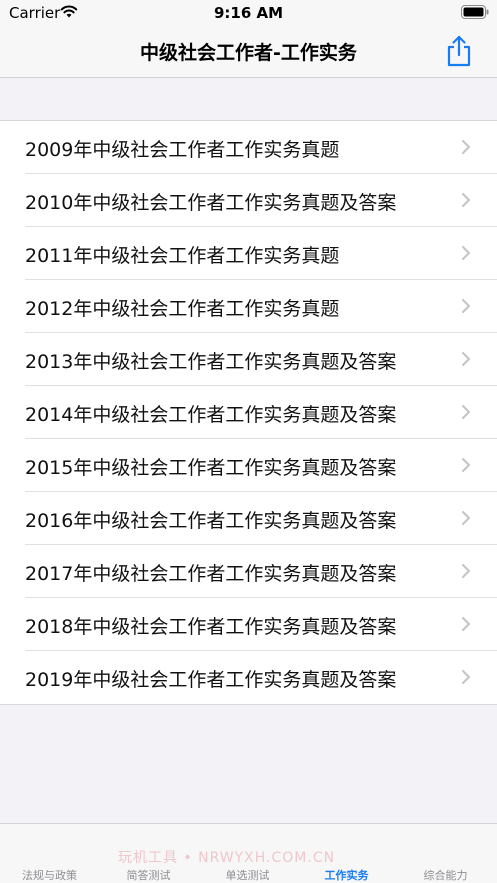  Describe the element at coordinates (247, 875) in the screenshot. I see `tab-single-choice: 单选测试` at that location.